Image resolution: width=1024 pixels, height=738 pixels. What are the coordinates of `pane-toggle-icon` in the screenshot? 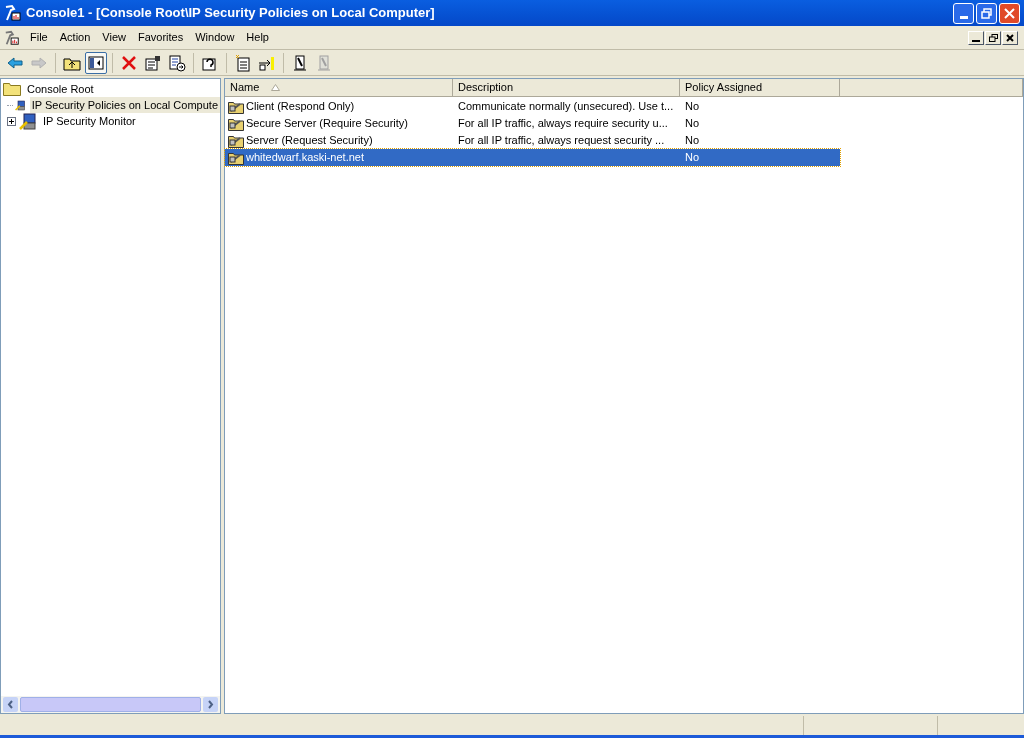 It's located at (96, 62).